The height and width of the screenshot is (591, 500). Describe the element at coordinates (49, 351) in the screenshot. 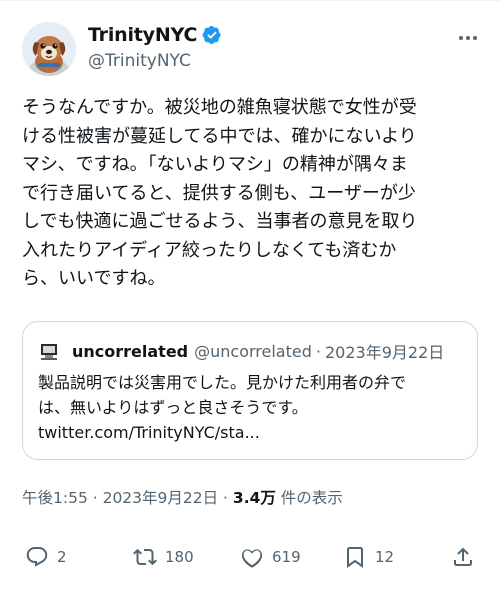

I see `quoted-avatar-icon` at that location.